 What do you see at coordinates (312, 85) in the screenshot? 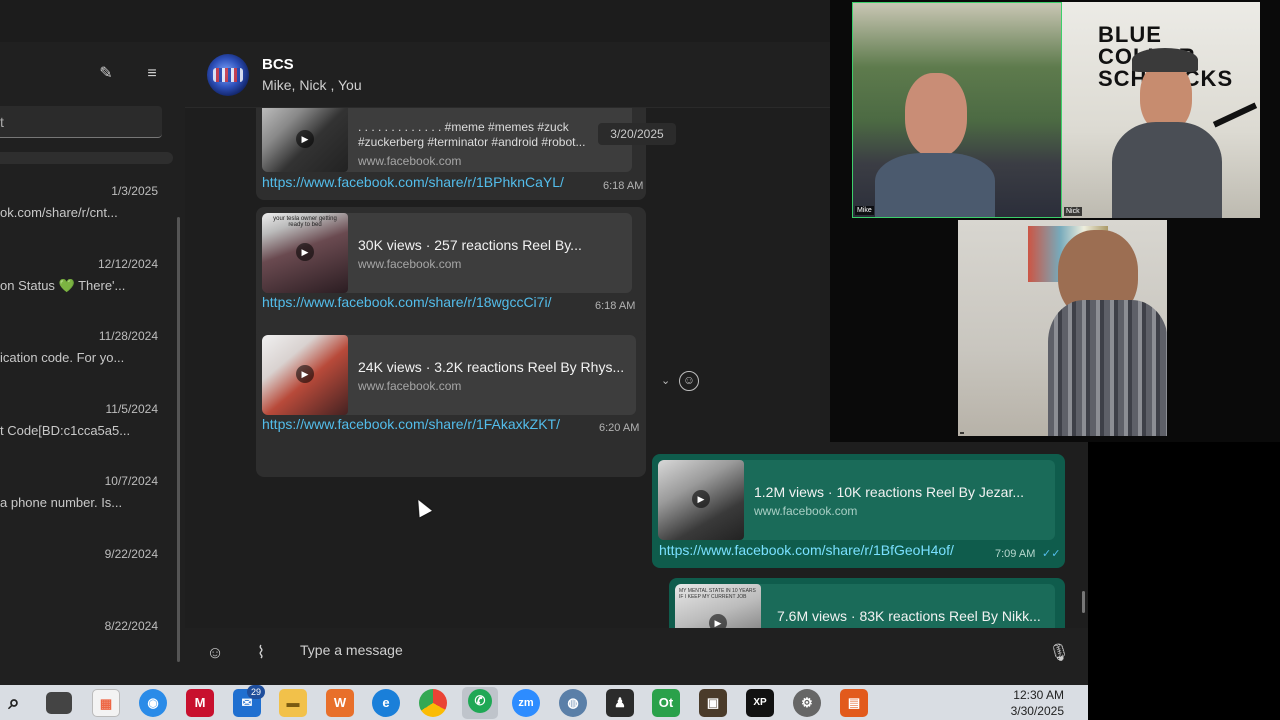
I see `group-members: Mike, Nick , You` at bounding box center [312, 85].